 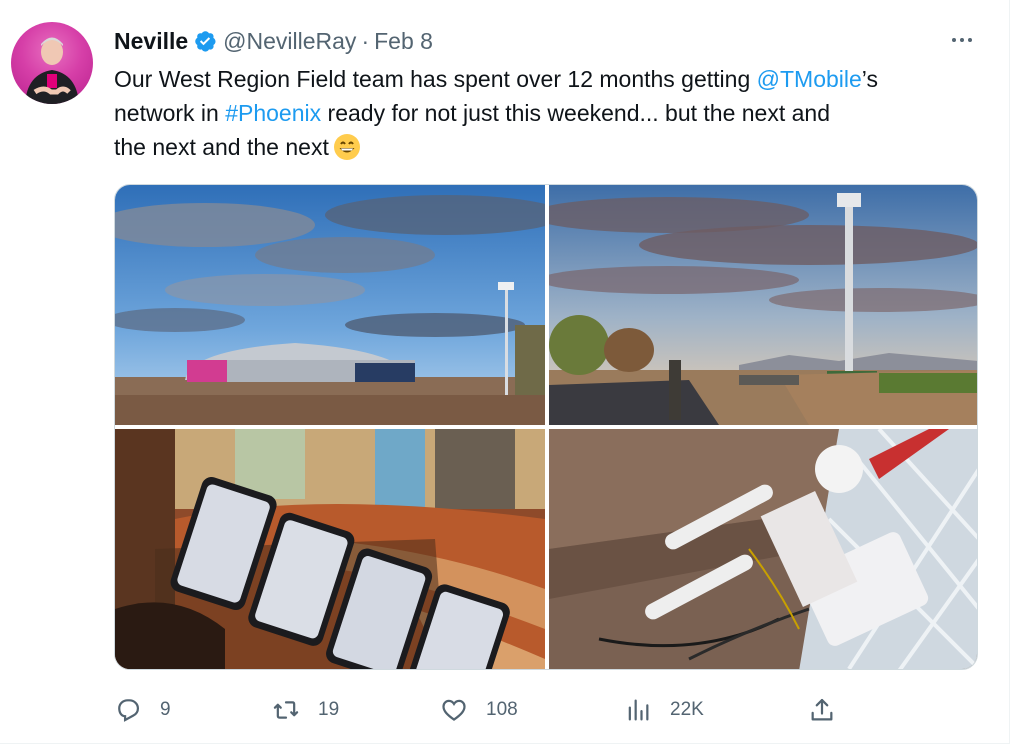 What do you see at coordinates (954, 40) in the screenshot?
I see `more-dots-icon` at bounding box center [954, 40].